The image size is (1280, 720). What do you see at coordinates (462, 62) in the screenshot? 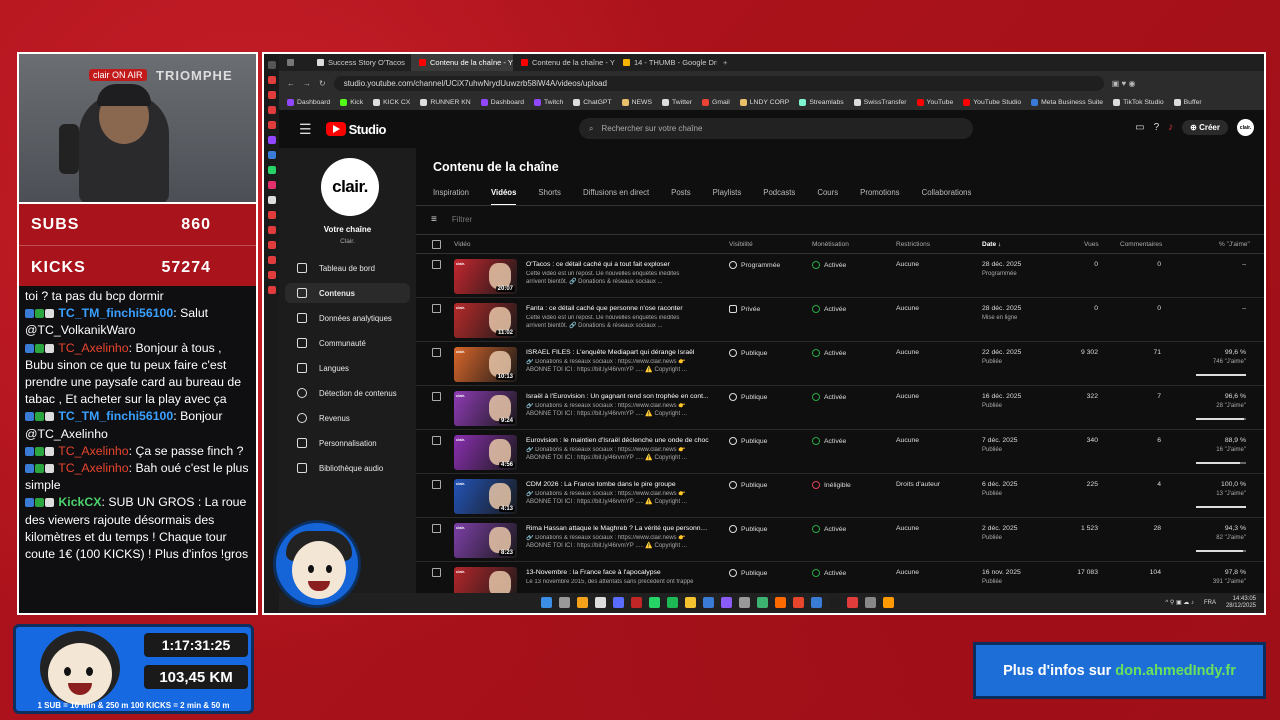
I see `browser-tab-active: Contenu de la chaîne - Y` at bounding box center [462, 62].